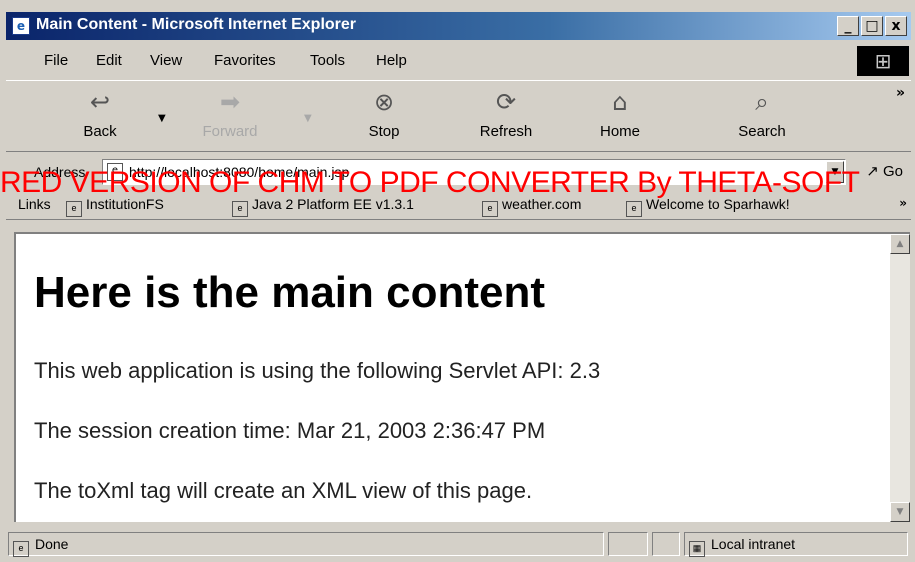  I want to click on stop-icon: ⊗, so click(384, 102).